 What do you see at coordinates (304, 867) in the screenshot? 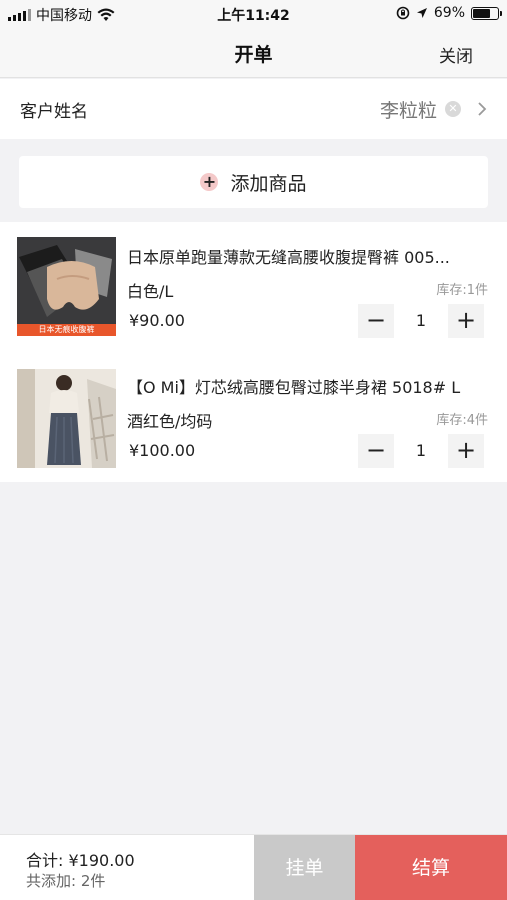
I see `hold-order-button: 挂单` at bounding box center [304, 867].